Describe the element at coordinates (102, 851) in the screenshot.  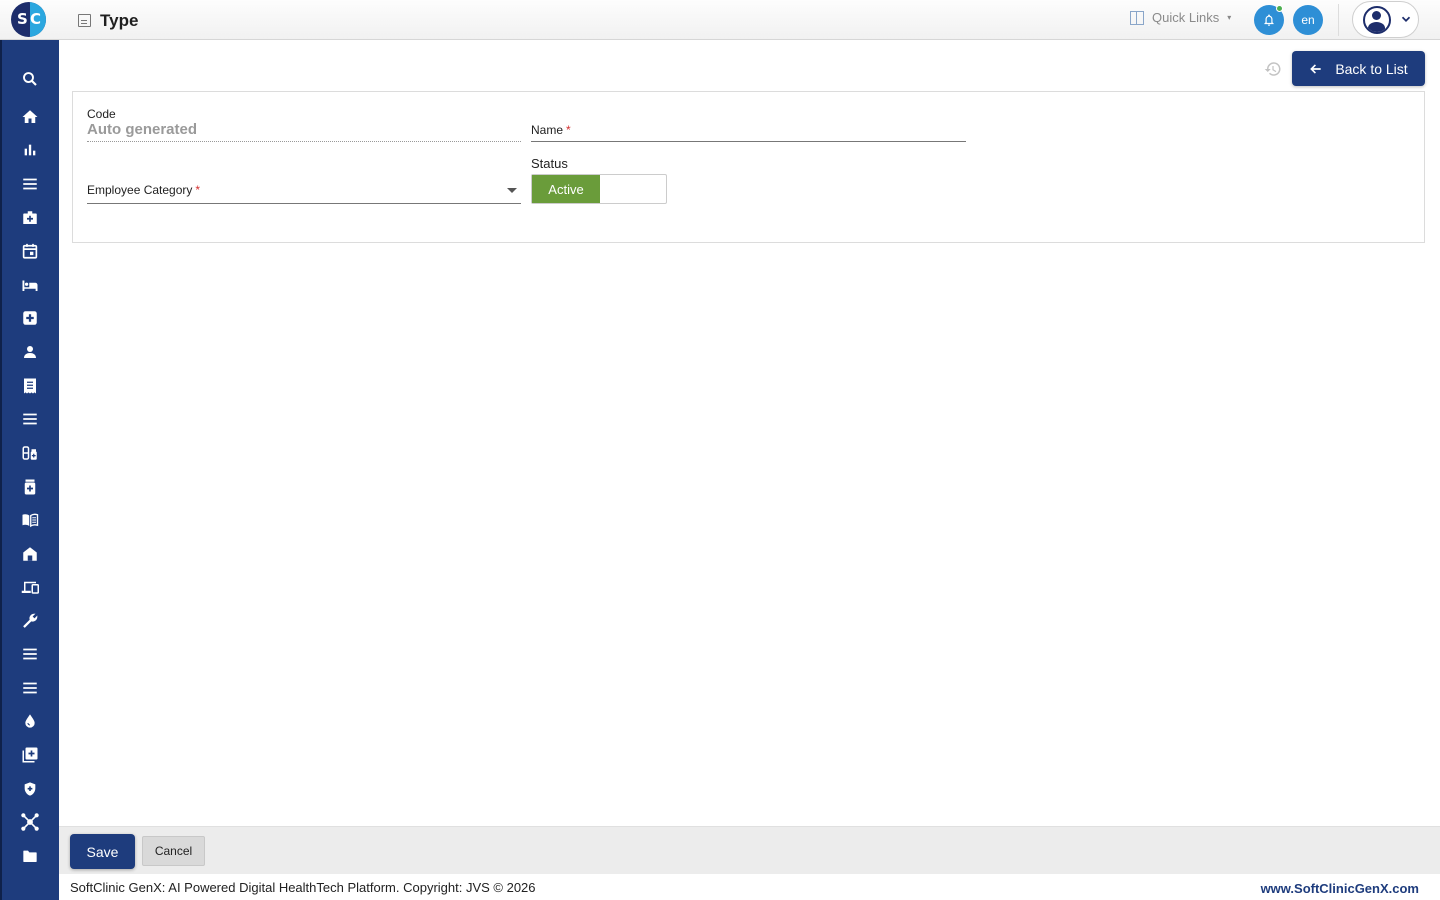
I see `save-button: Save` at that location.